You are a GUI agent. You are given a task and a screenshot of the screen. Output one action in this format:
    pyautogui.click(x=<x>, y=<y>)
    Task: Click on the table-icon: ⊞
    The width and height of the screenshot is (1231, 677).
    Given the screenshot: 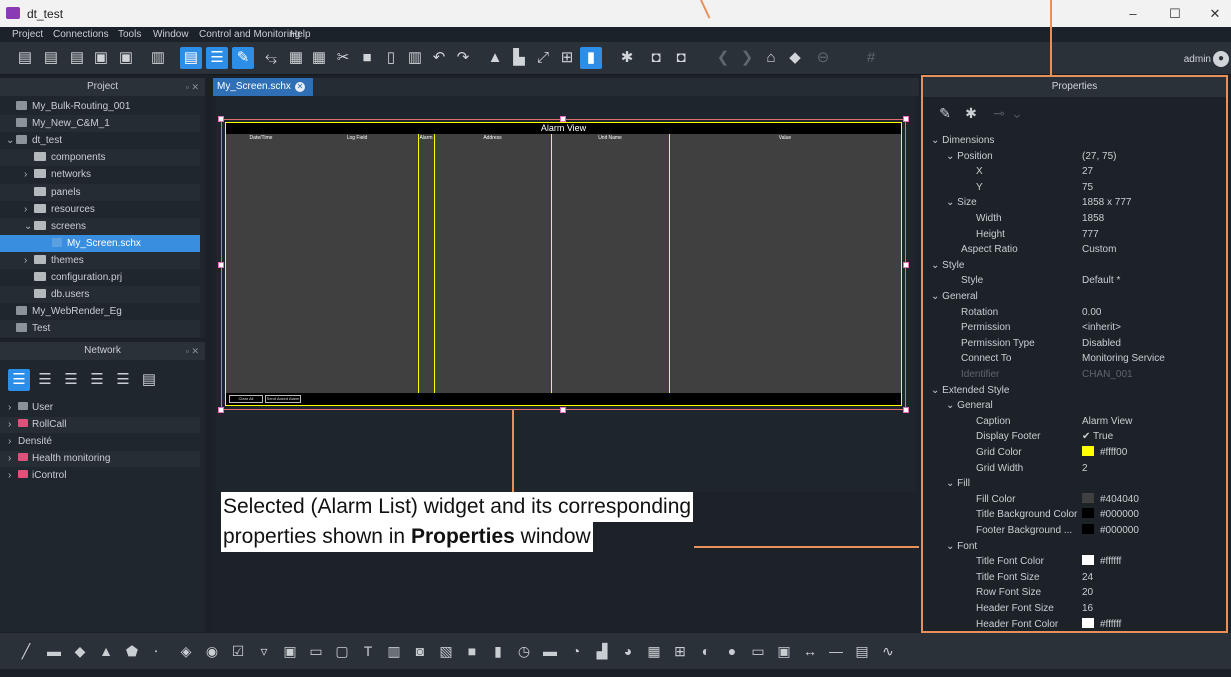 What is the action you would take?
    pyautogui.click(x=567, y=58)
    